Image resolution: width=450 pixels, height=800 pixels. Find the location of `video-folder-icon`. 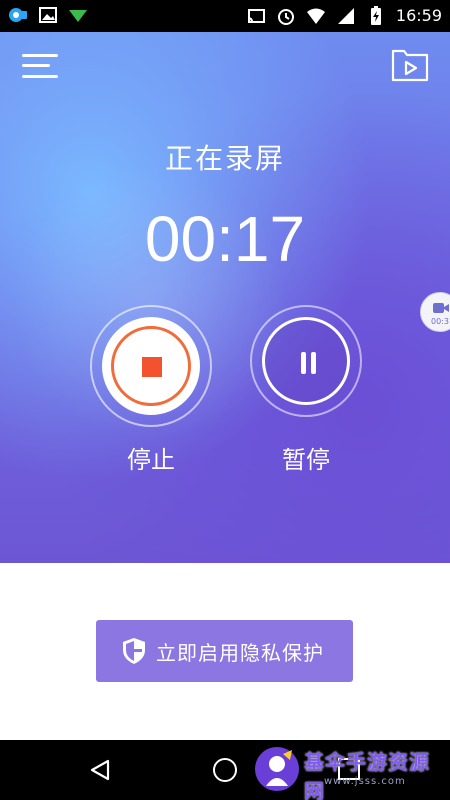

video-folder-icon is located at coordinates (410, 65).